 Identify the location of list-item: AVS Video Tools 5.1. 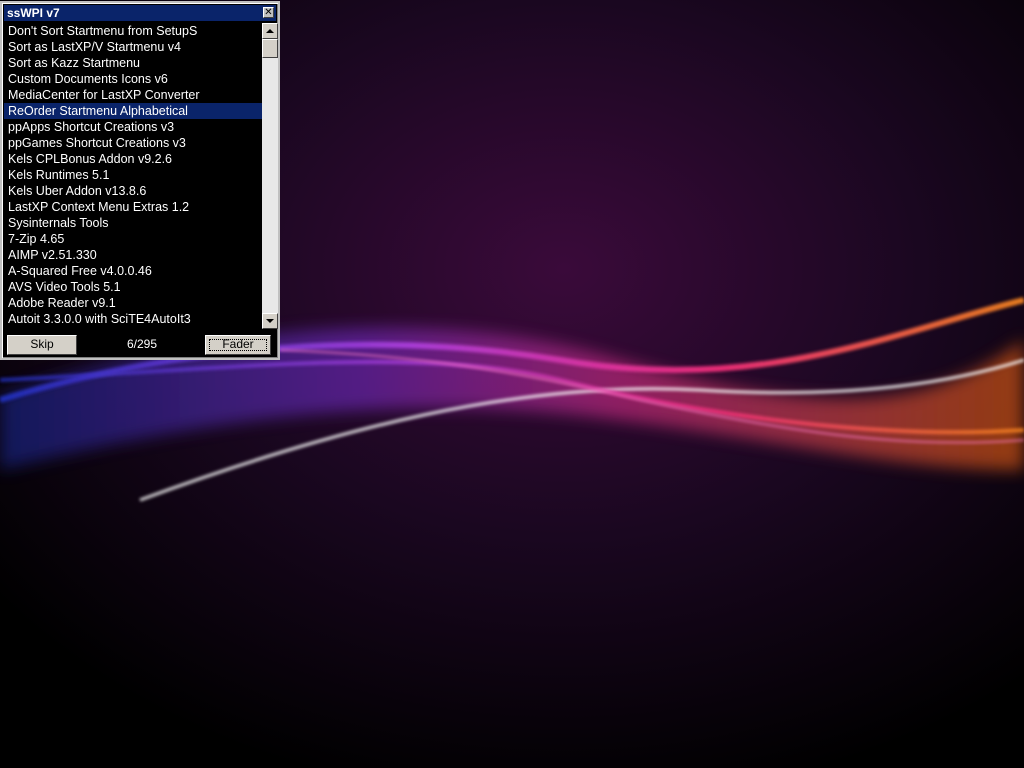
(133, 287).